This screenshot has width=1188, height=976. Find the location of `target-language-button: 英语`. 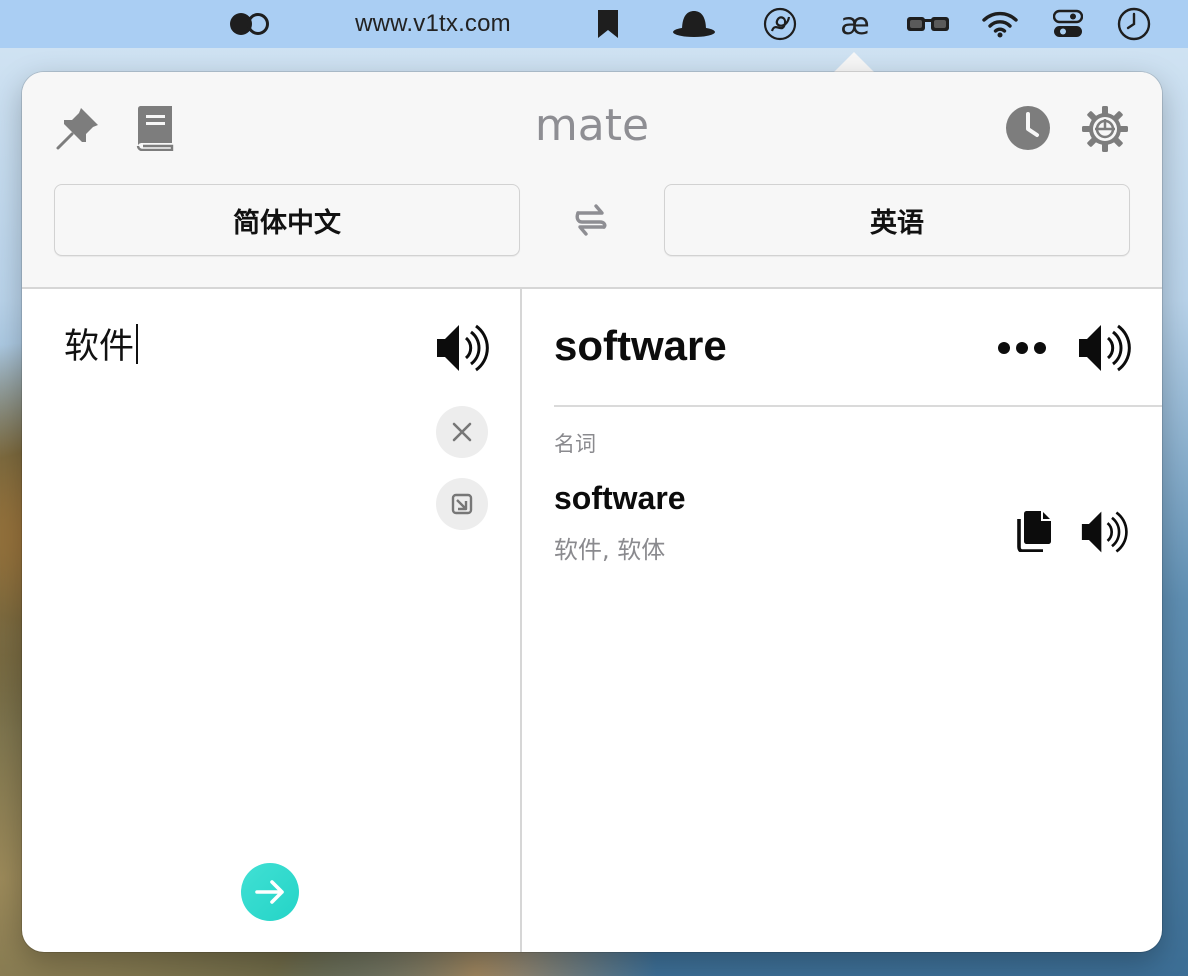

target-language-button: 英语 is located at coordinates (897, 220).